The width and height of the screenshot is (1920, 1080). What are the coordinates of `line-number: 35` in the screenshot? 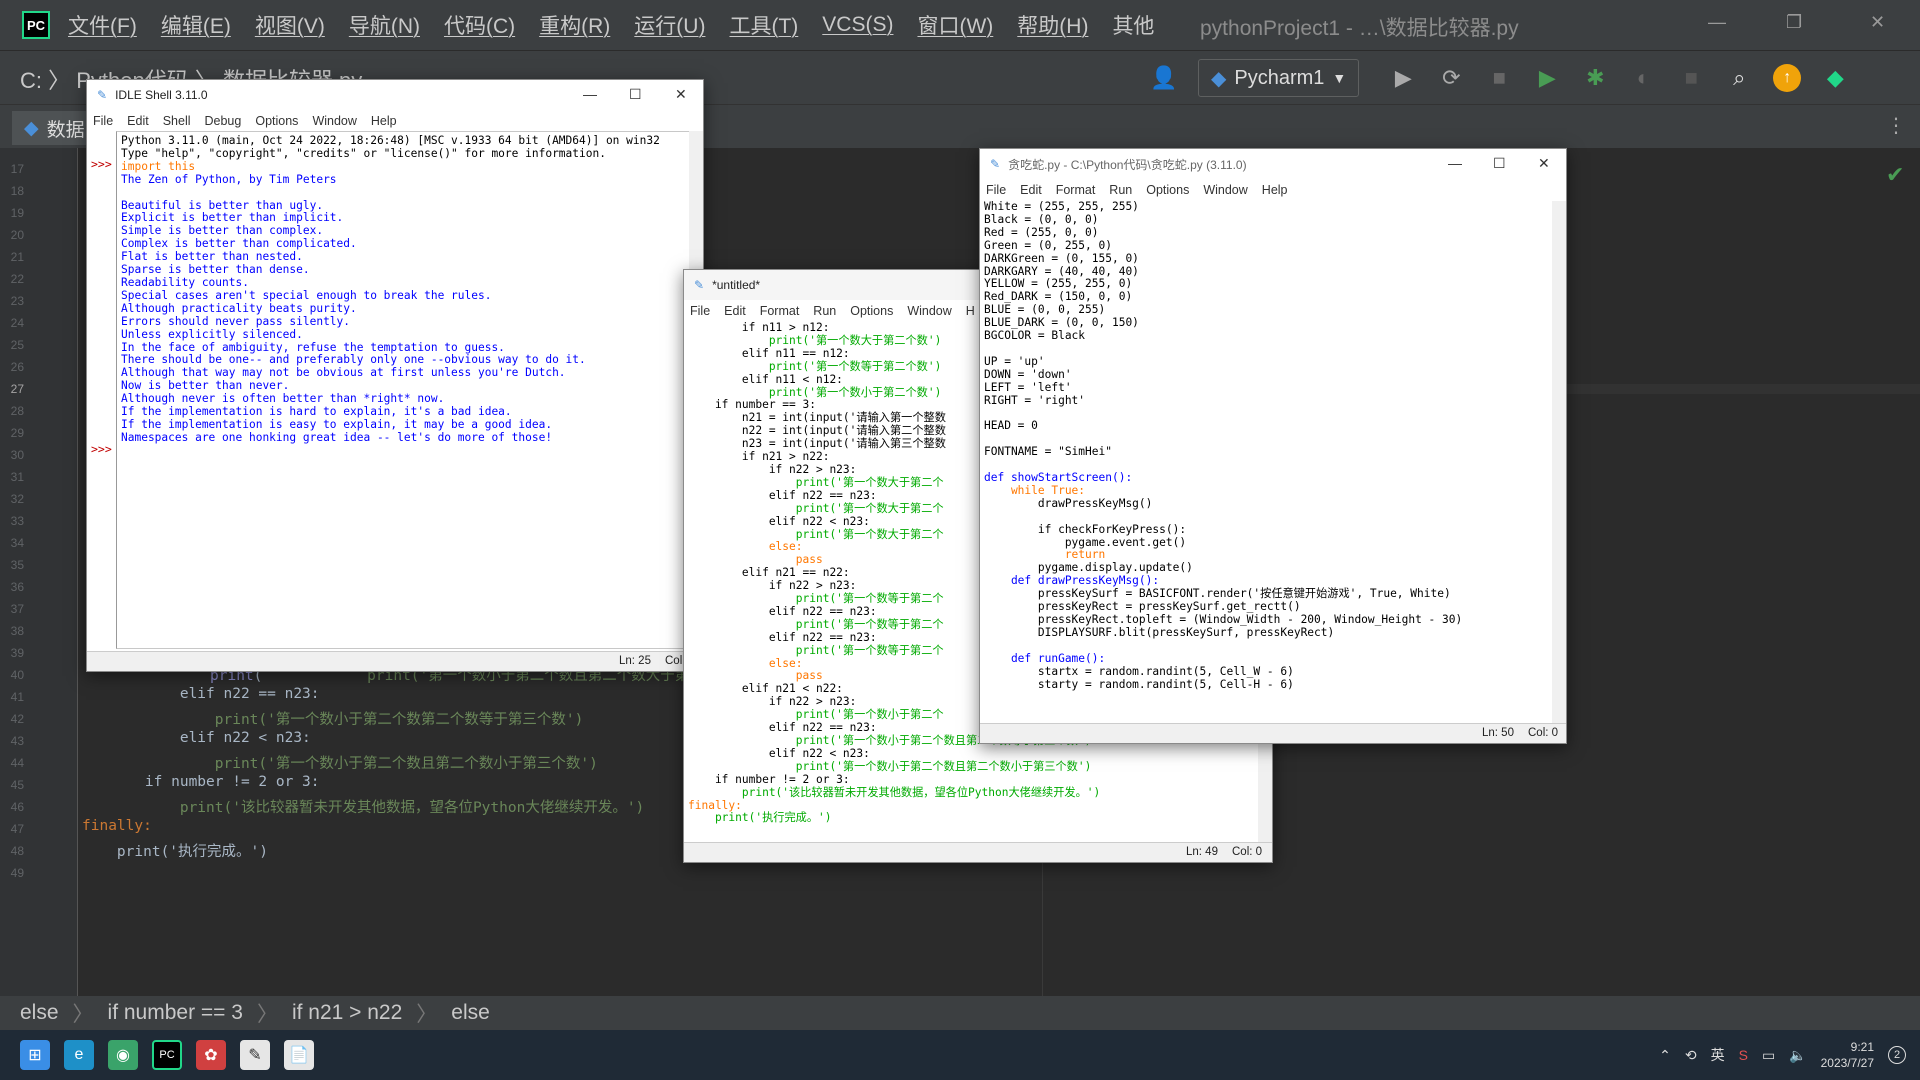 It's located at (17, 565).